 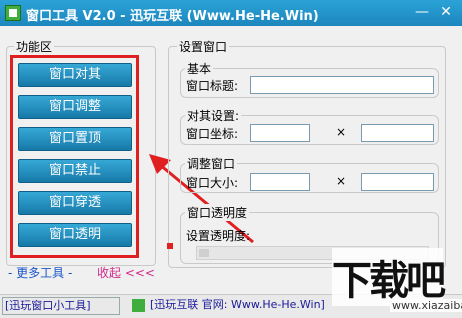 I want to click on align-group-title: 对其设置:, so click(x=213, y=115).